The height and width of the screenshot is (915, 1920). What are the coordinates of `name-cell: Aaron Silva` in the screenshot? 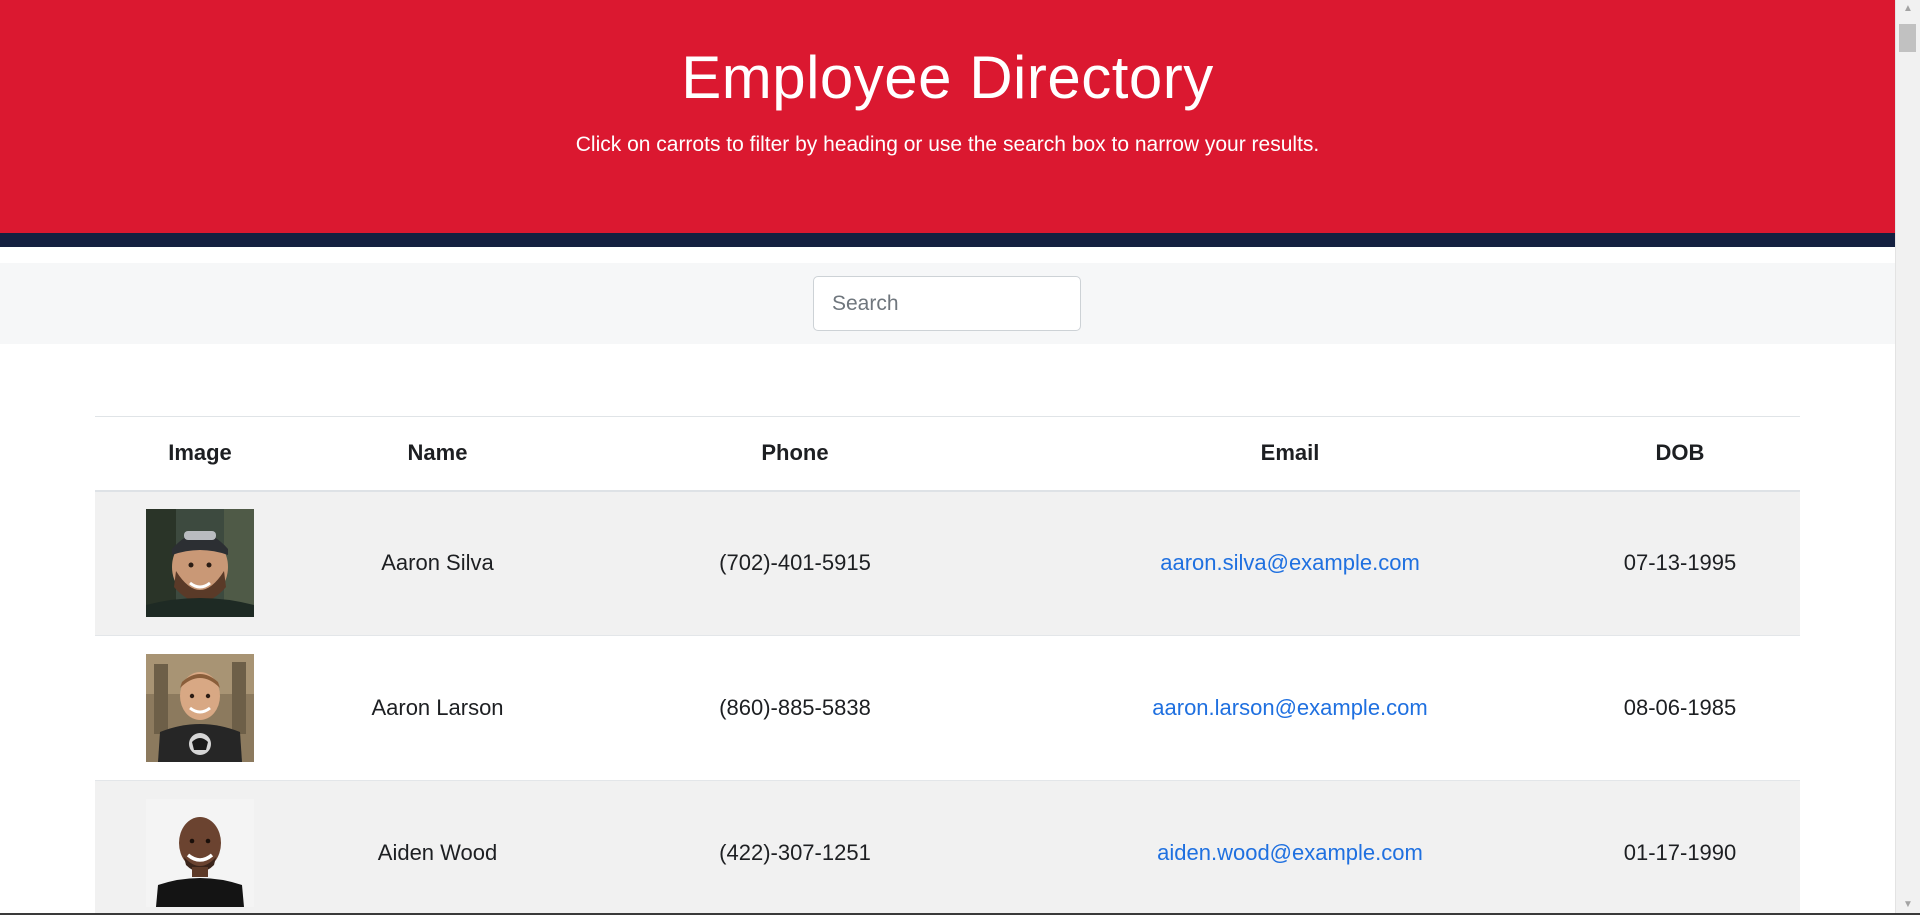 It's located at (437, 563).